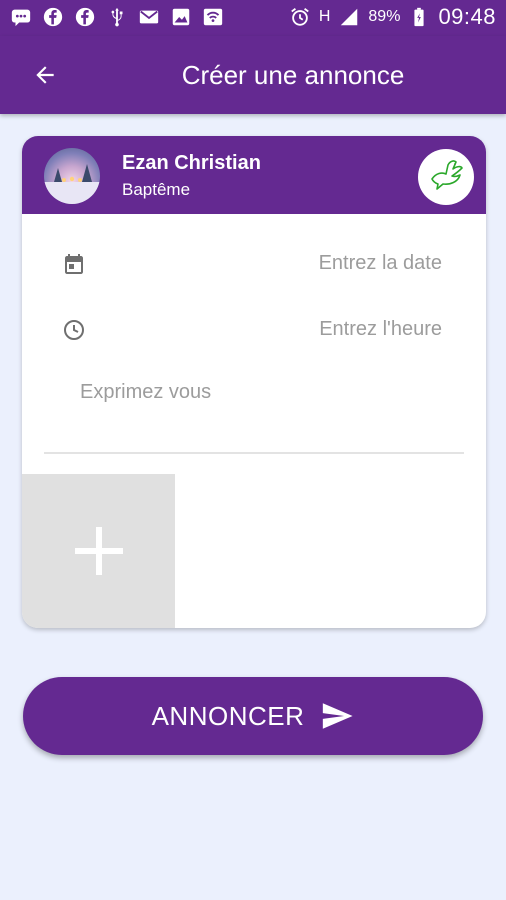 This screenshot has height=900, width=506. Describe the element at coordinates (213, 17) in the screenshot. I see `wifi-calling-icon` at that location.